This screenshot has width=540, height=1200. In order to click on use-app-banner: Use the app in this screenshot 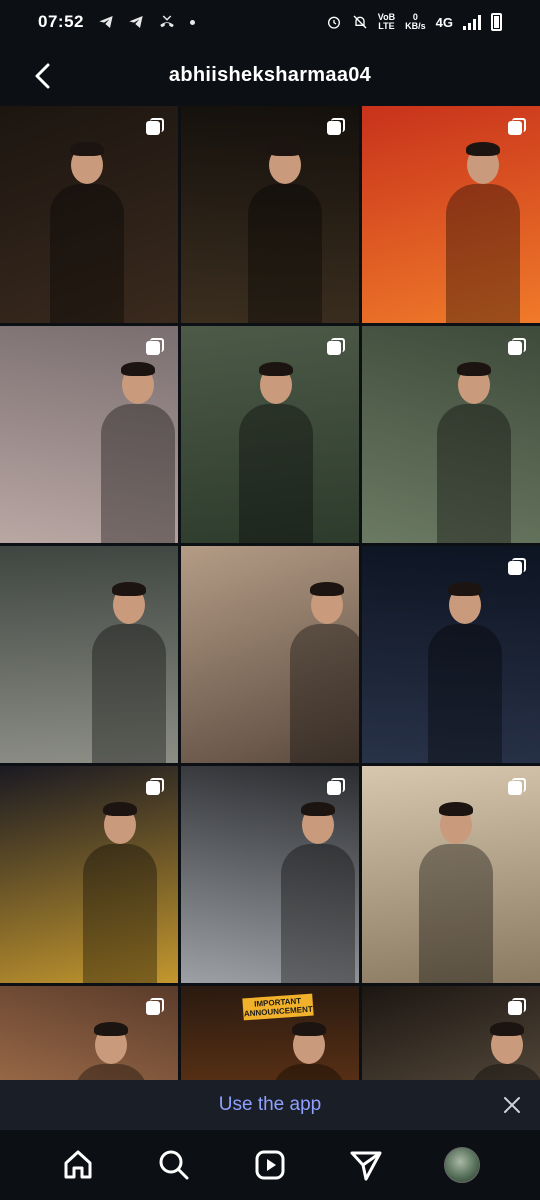, I will do `click(270, 1105)`.